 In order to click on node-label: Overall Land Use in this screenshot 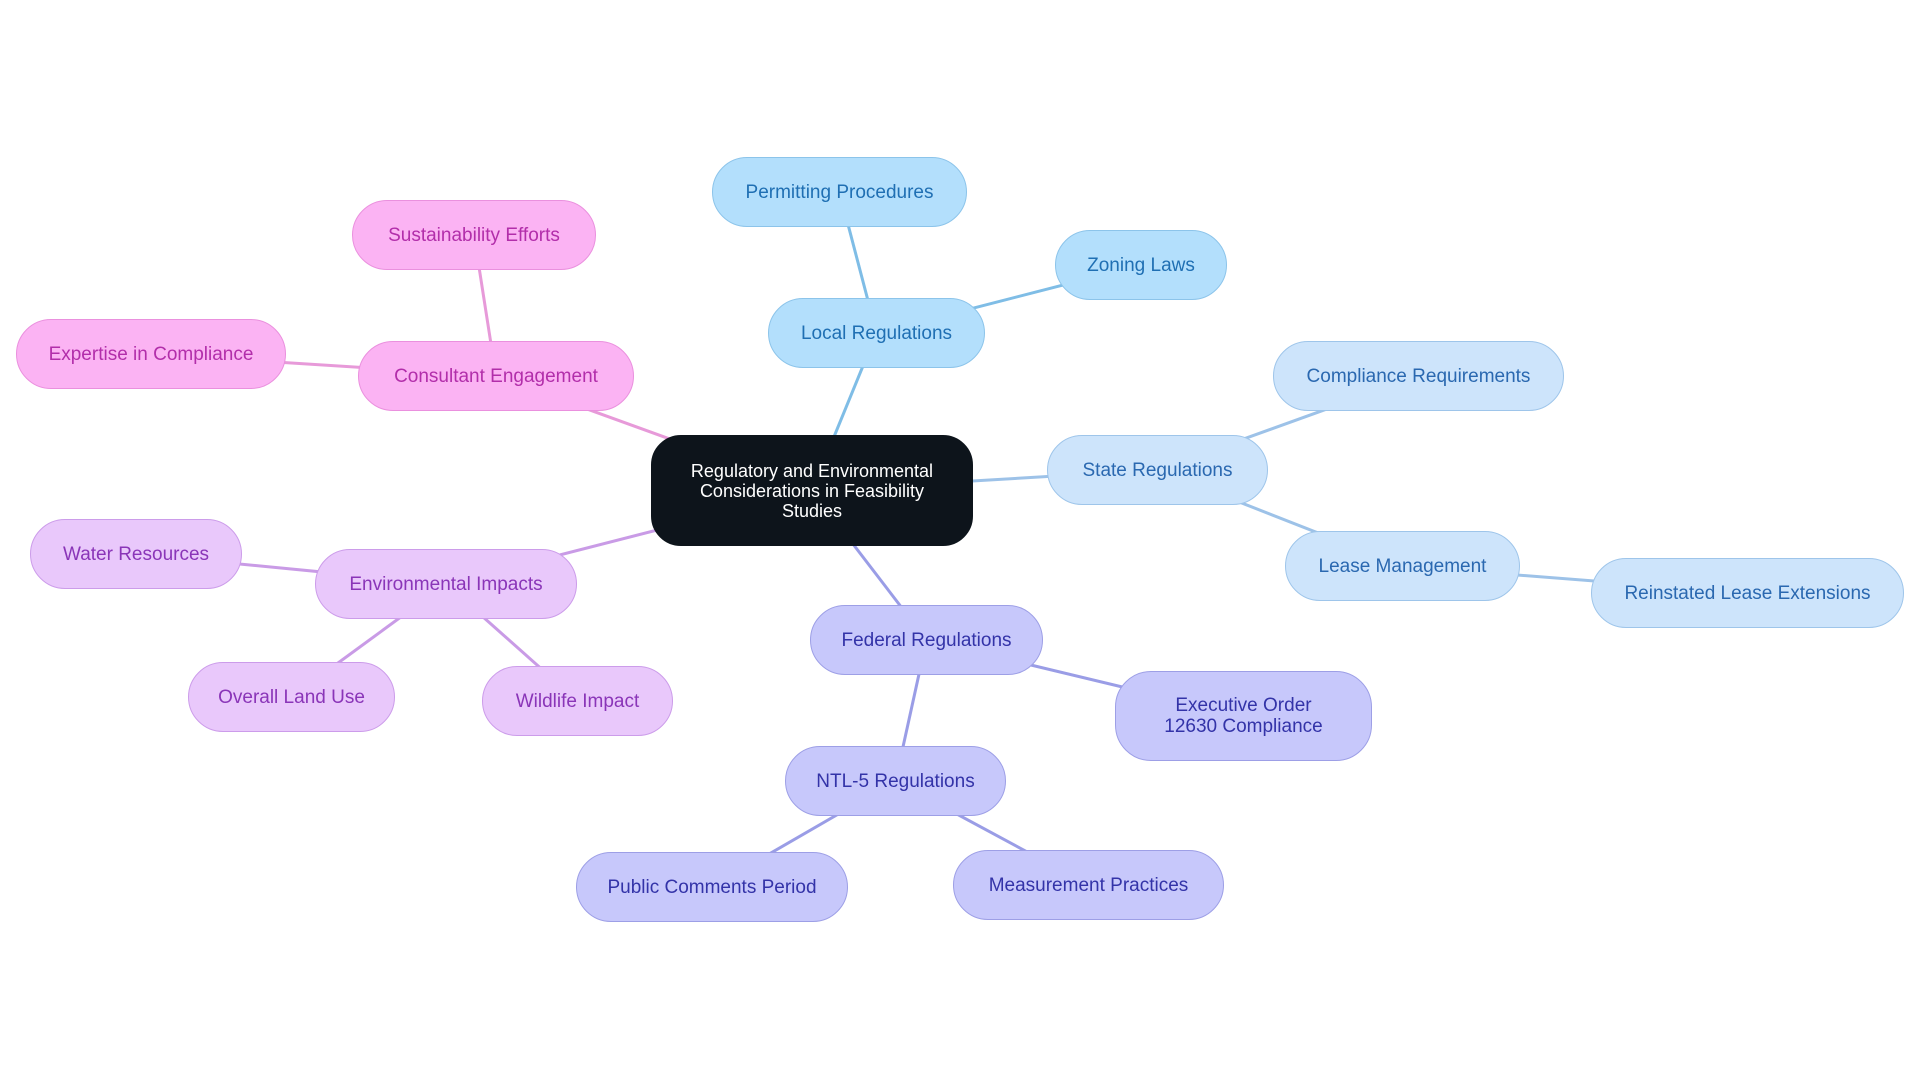, I will do `click(291, 697)`.